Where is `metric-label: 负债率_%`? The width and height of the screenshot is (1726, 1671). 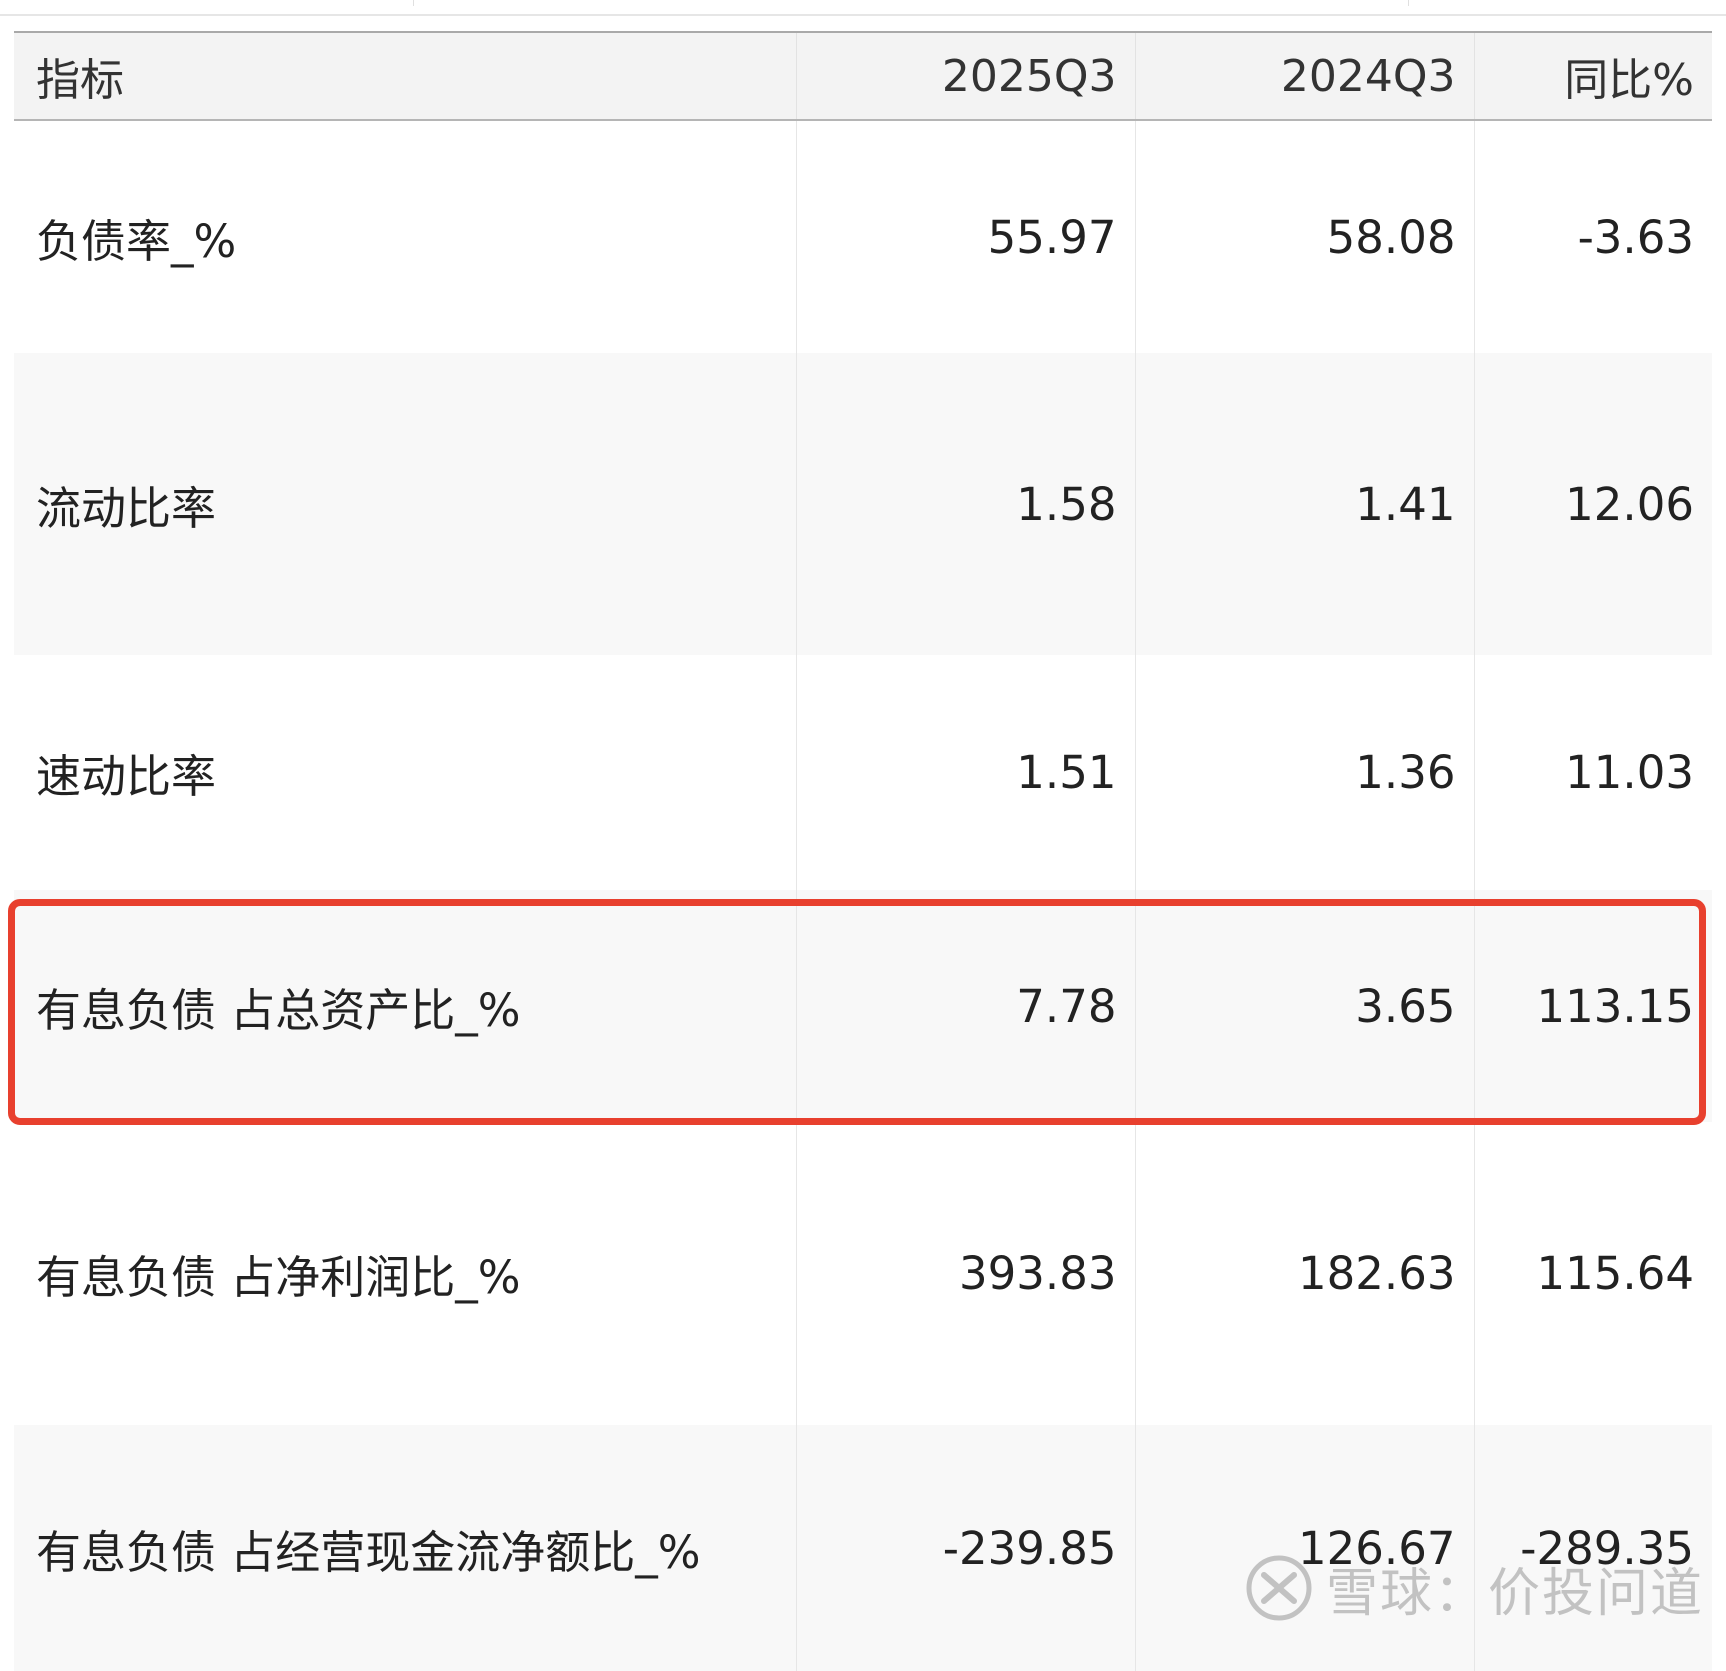 metric-label: 负债率_% is located at coordinates (136, 241).